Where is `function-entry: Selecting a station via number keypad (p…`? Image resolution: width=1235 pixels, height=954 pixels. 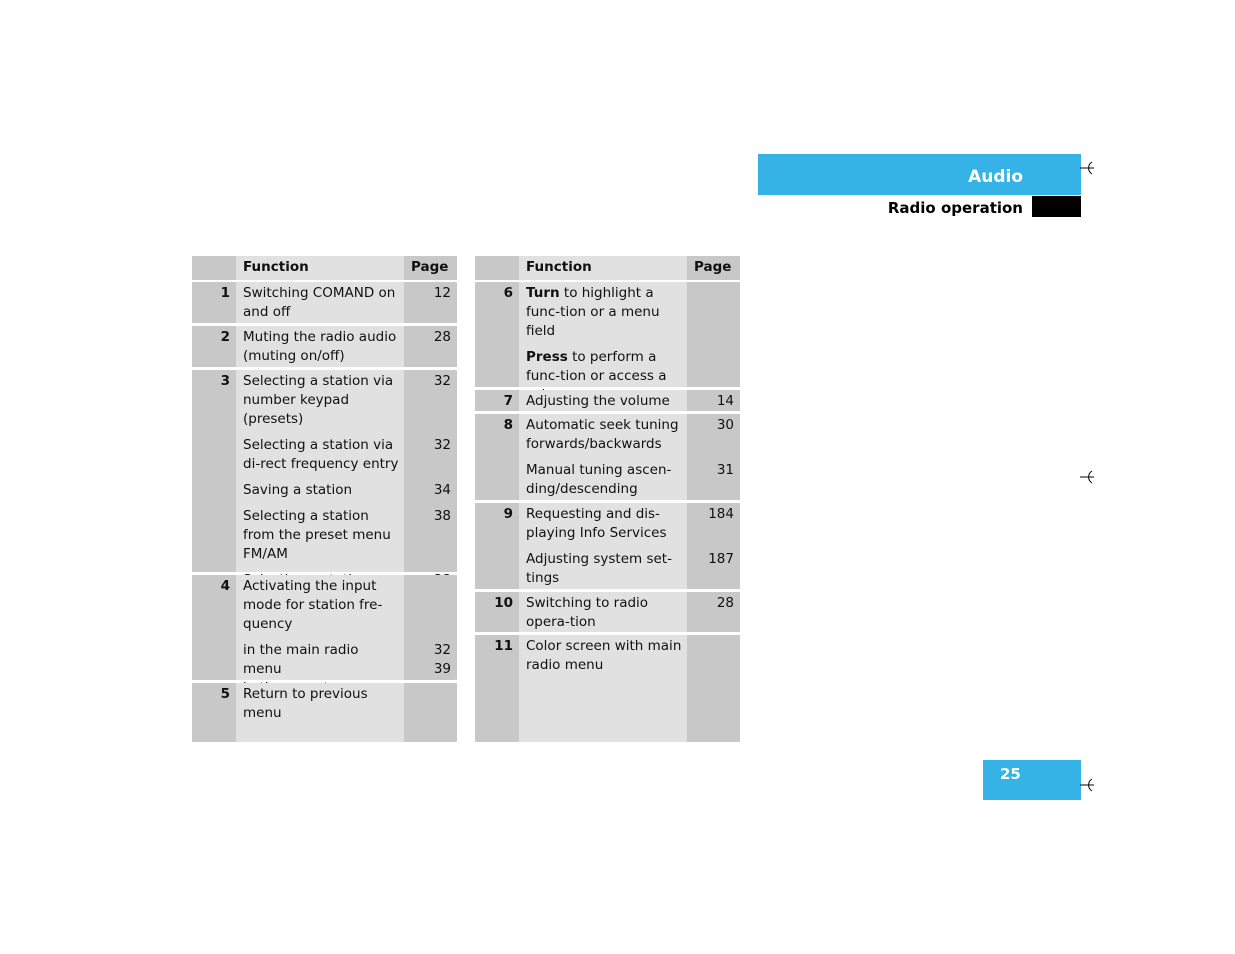 function-entry: Selecting a station via number keypad (p… is located at coordinates (321, 400).